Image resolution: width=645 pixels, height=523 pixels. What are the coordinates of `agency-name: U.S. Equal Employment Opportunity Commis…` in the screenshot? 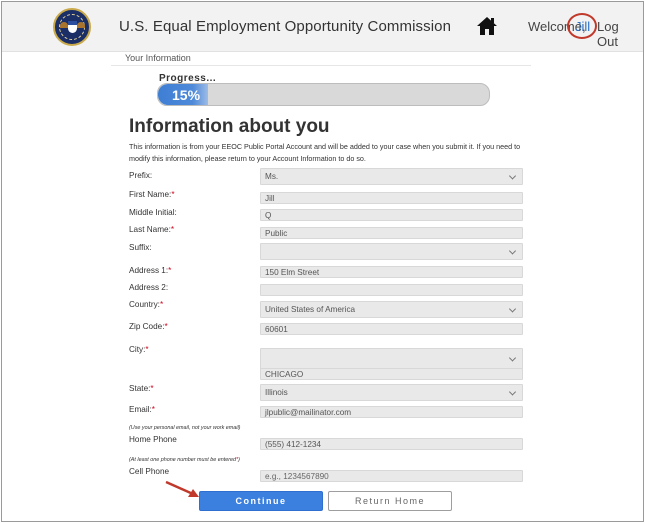 It's located at (285, 26).